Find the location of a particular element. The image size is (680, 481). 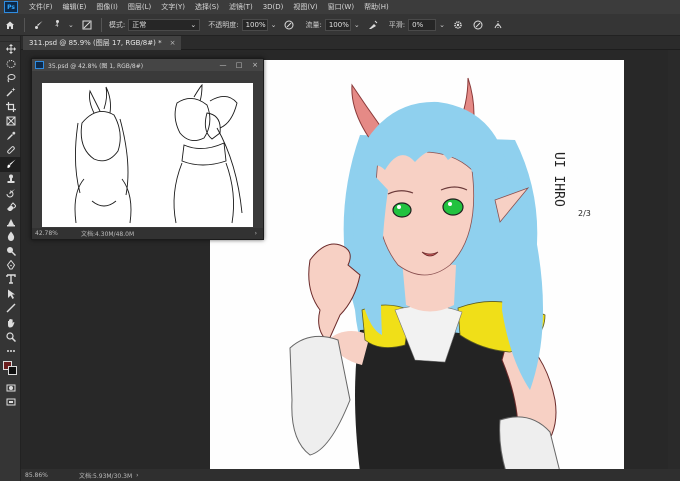

status-bar: 85.86% 文档:5.93M/30.3M › is located at coordinates (350, 475).